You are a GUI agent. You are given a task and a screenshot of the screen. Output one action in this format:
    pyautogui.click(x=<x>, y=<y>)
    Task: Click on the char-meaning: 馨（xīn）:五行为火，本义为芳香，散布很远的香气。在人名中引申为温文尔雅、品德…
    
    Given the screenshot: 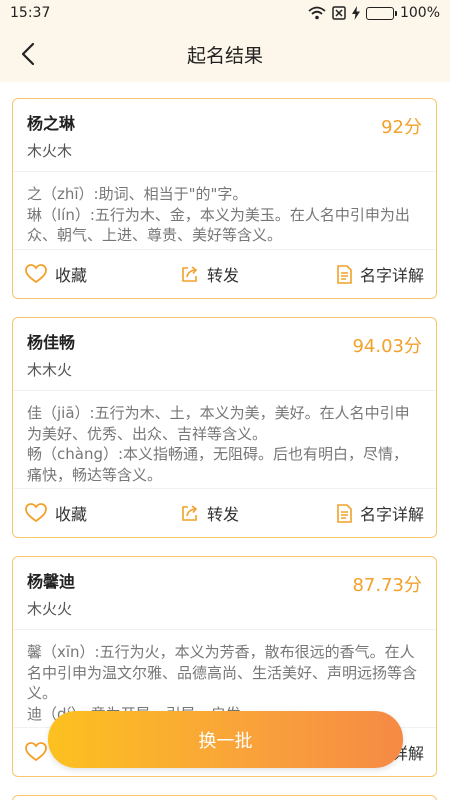 What is the action you would take?
    pyautogui.click(x=222, y=672)
    